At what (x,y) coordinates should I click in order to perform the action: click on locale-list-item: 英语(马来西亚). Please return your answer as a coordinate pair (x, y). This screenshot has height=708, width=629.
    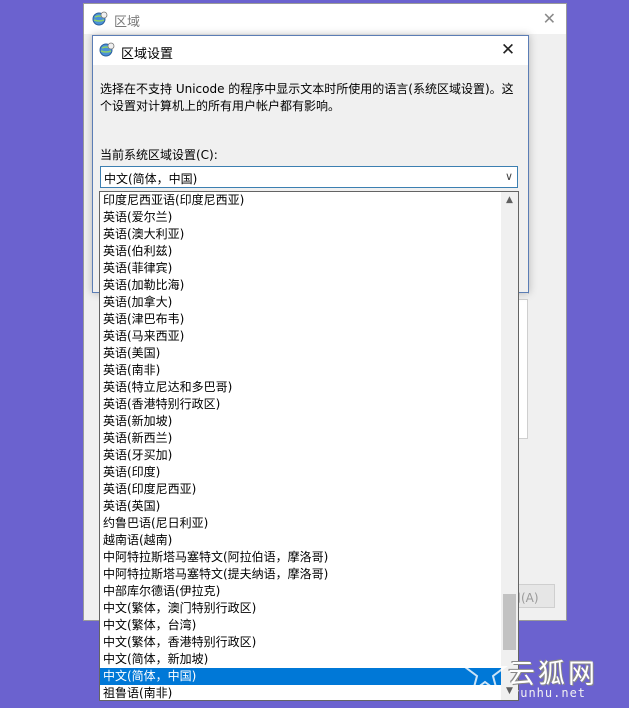
    Looking at the image, I should click on (301, 336).